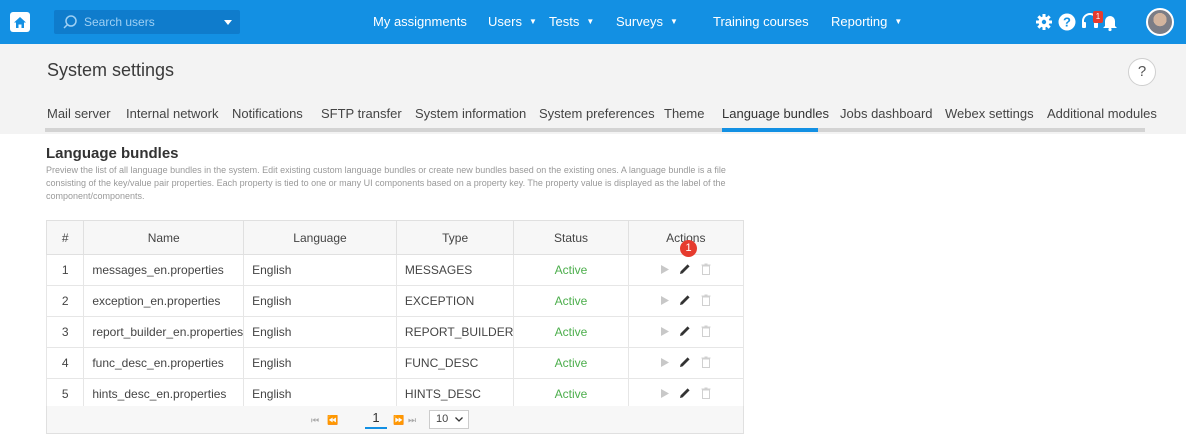  Describe the element at coordinates (886, 113) in the screenshot. I see `tab-jobs-dashboard: Jobs dashboard` at that location.